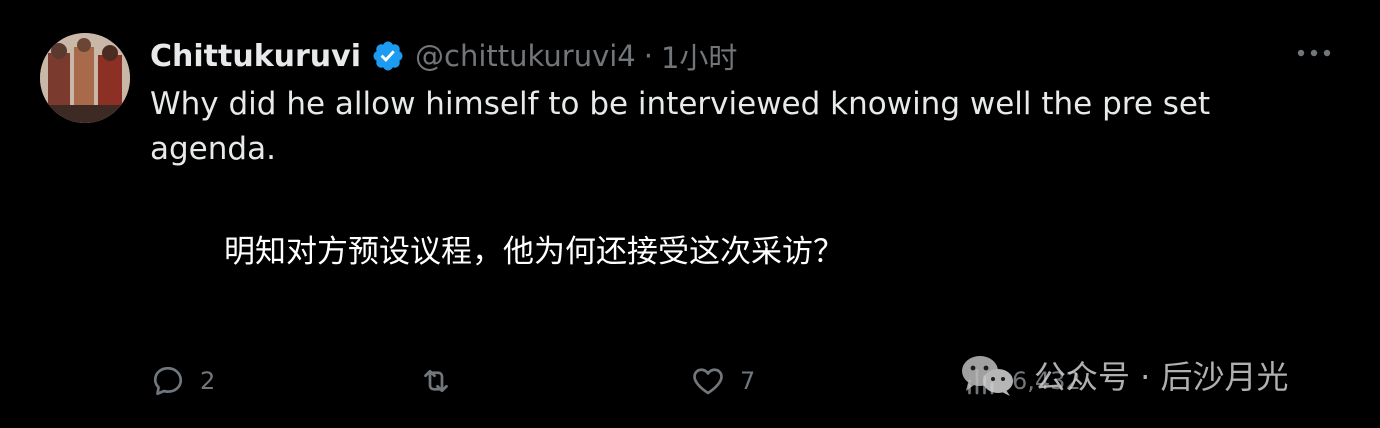 This screenshot has width=1380, height=428. What do you see at coordinates (388, 56) in the screenshot?
I see `verified-badge-icon` at bounding box center [388, 56].